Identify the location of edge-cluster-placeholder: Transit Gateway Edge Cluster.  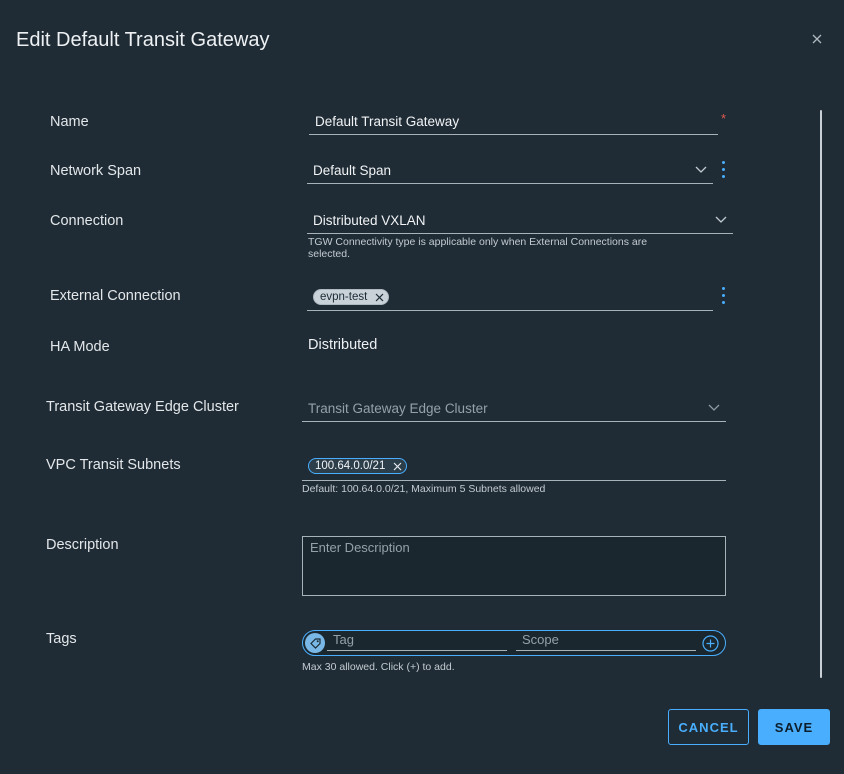
(398, 408).